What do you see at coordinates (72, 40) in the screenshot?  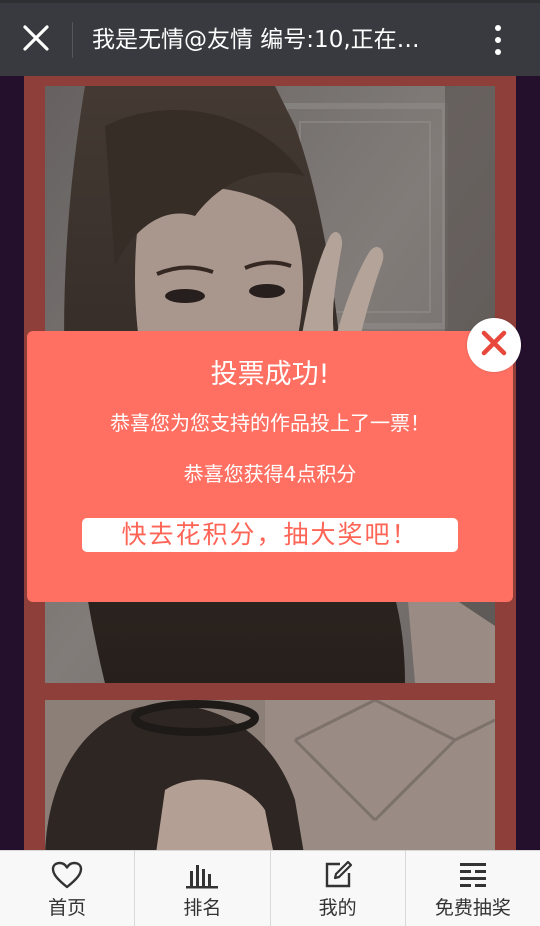 I see `title-divider` at bounding box center [72, 40].